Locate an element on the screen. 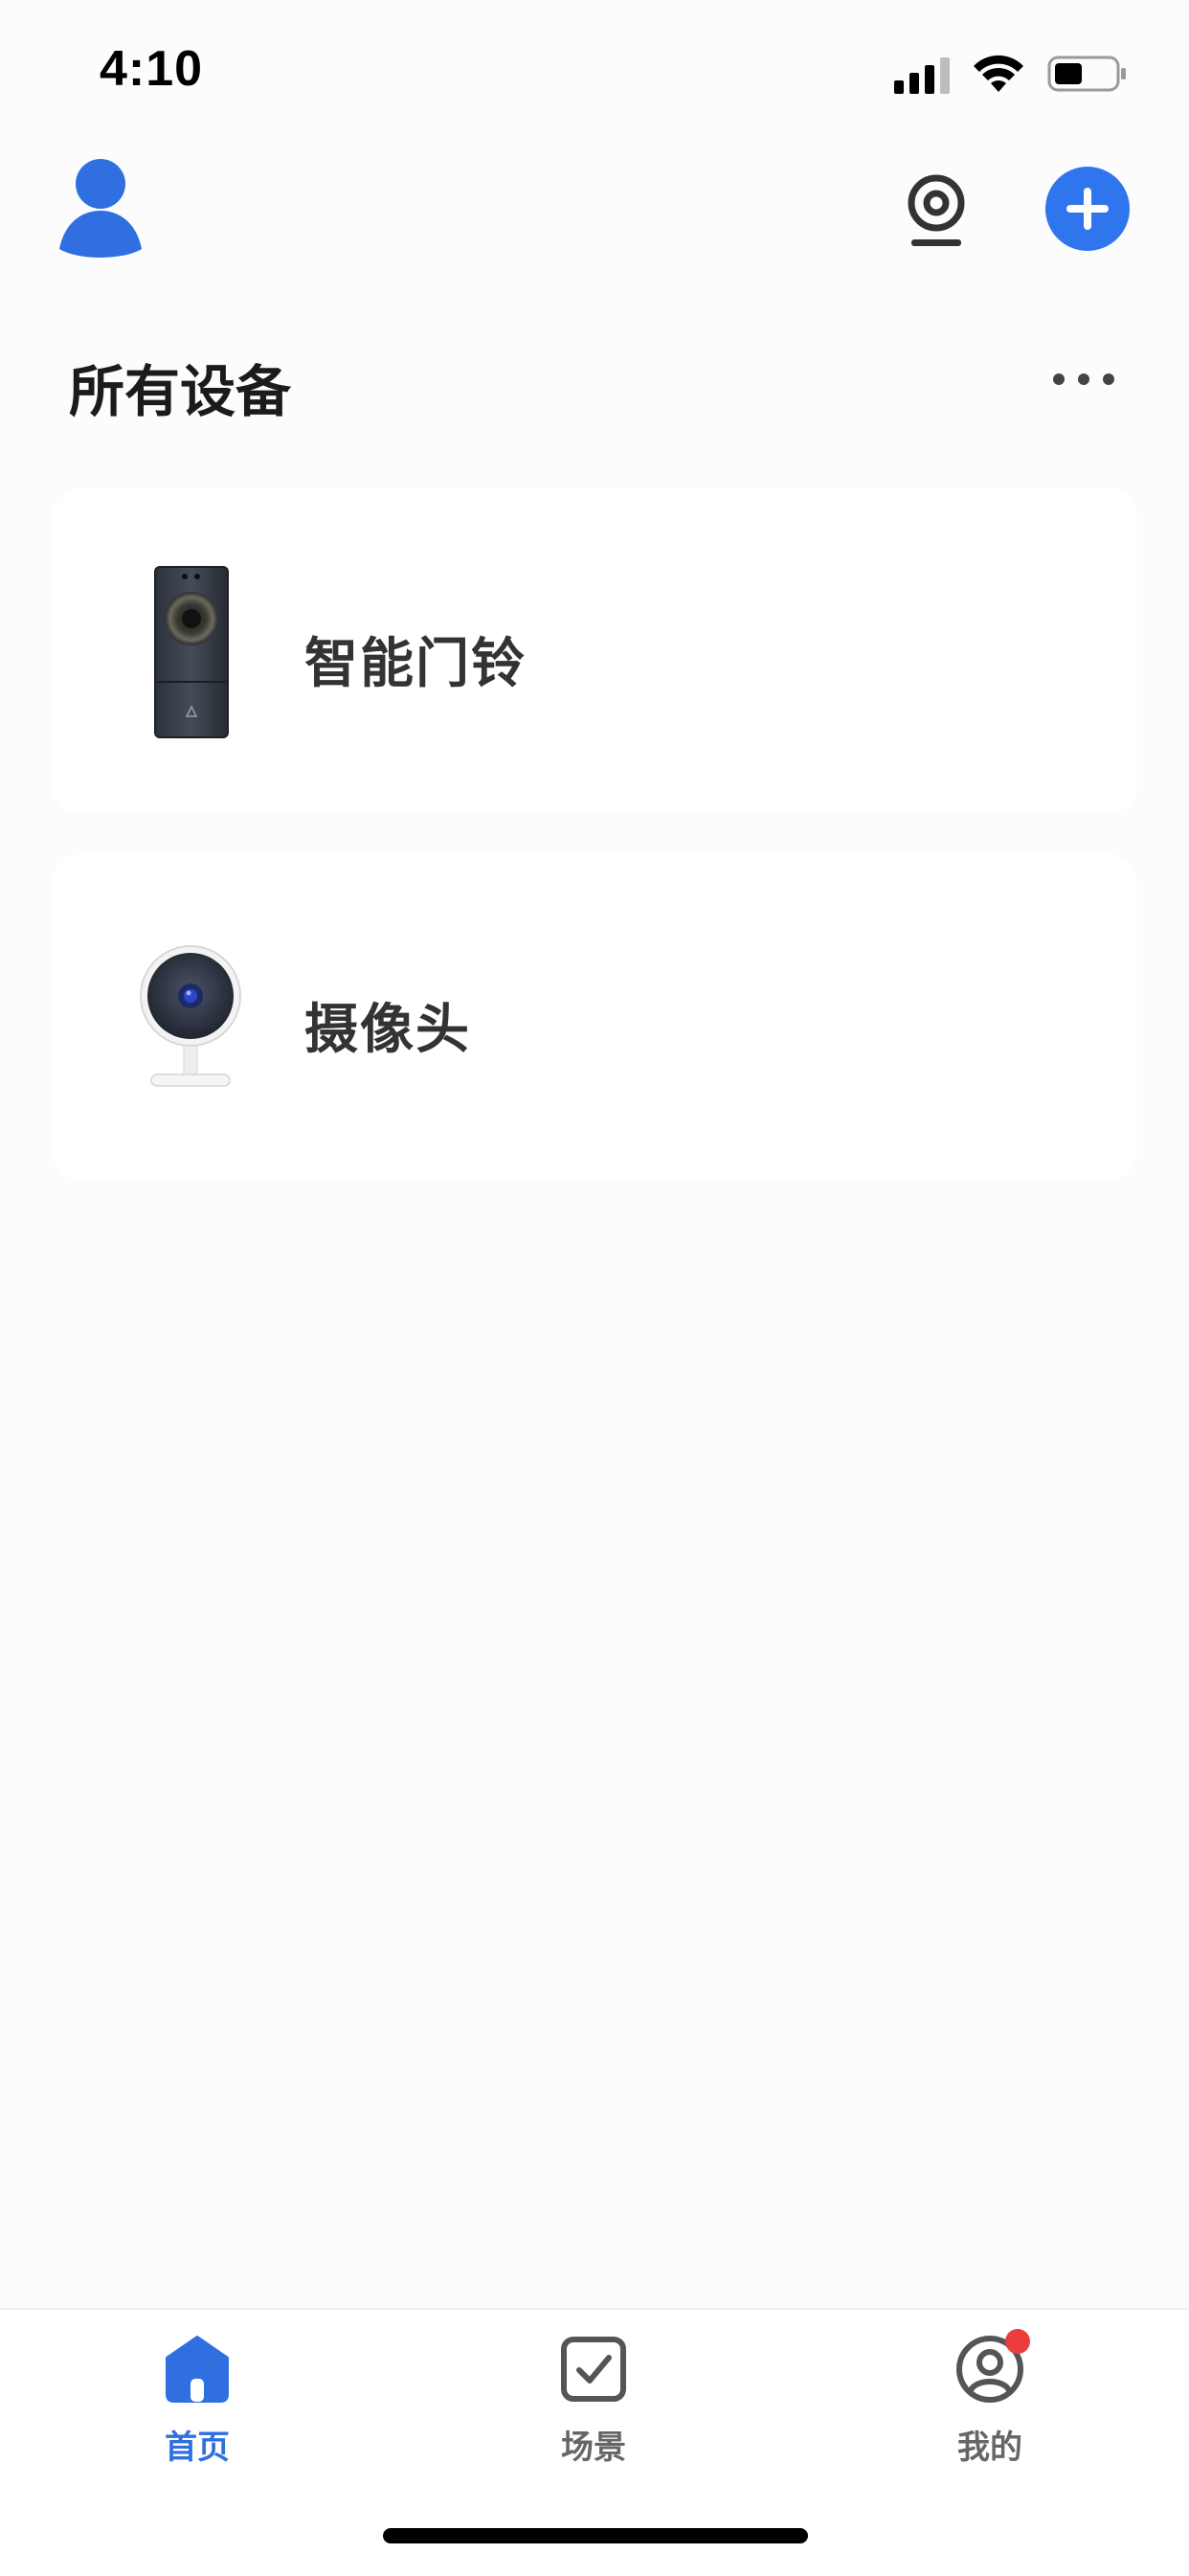  tab-home: 首页 is located at coordinates (197, 2411).